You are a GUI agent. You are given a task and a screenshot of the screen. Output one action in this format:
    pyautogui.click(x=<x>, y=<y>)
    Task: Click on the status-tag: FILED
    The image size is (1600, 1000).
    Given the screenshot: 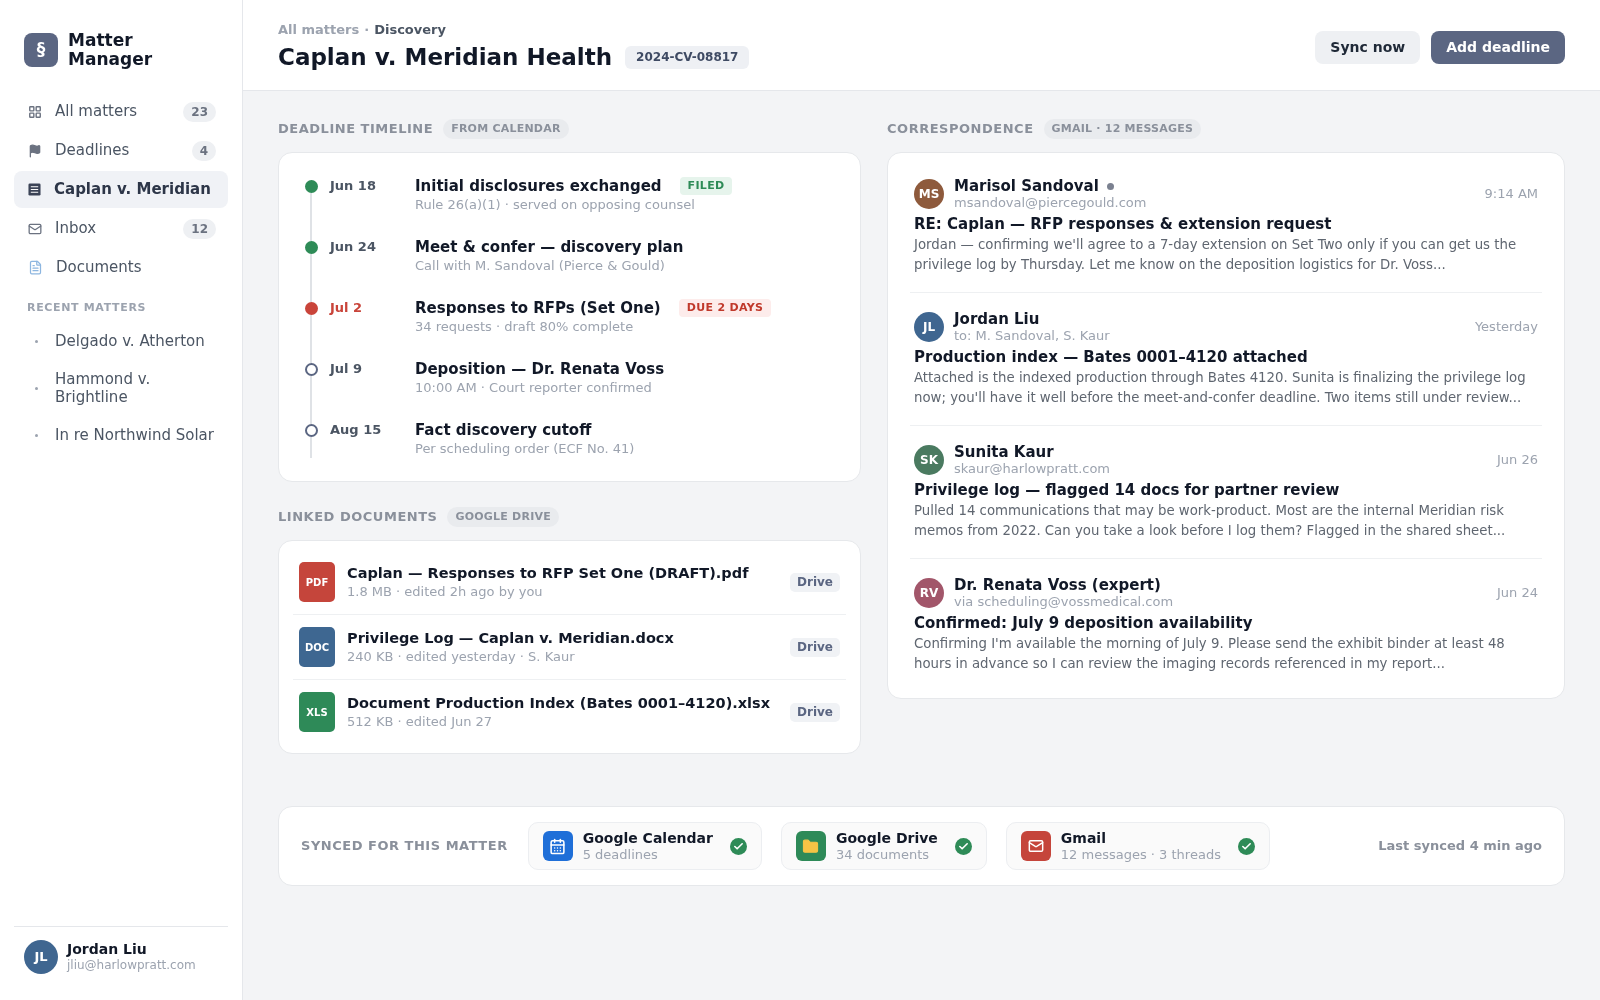 What is the action you would take?
    pyautogui.click(x=706, y=186)
    